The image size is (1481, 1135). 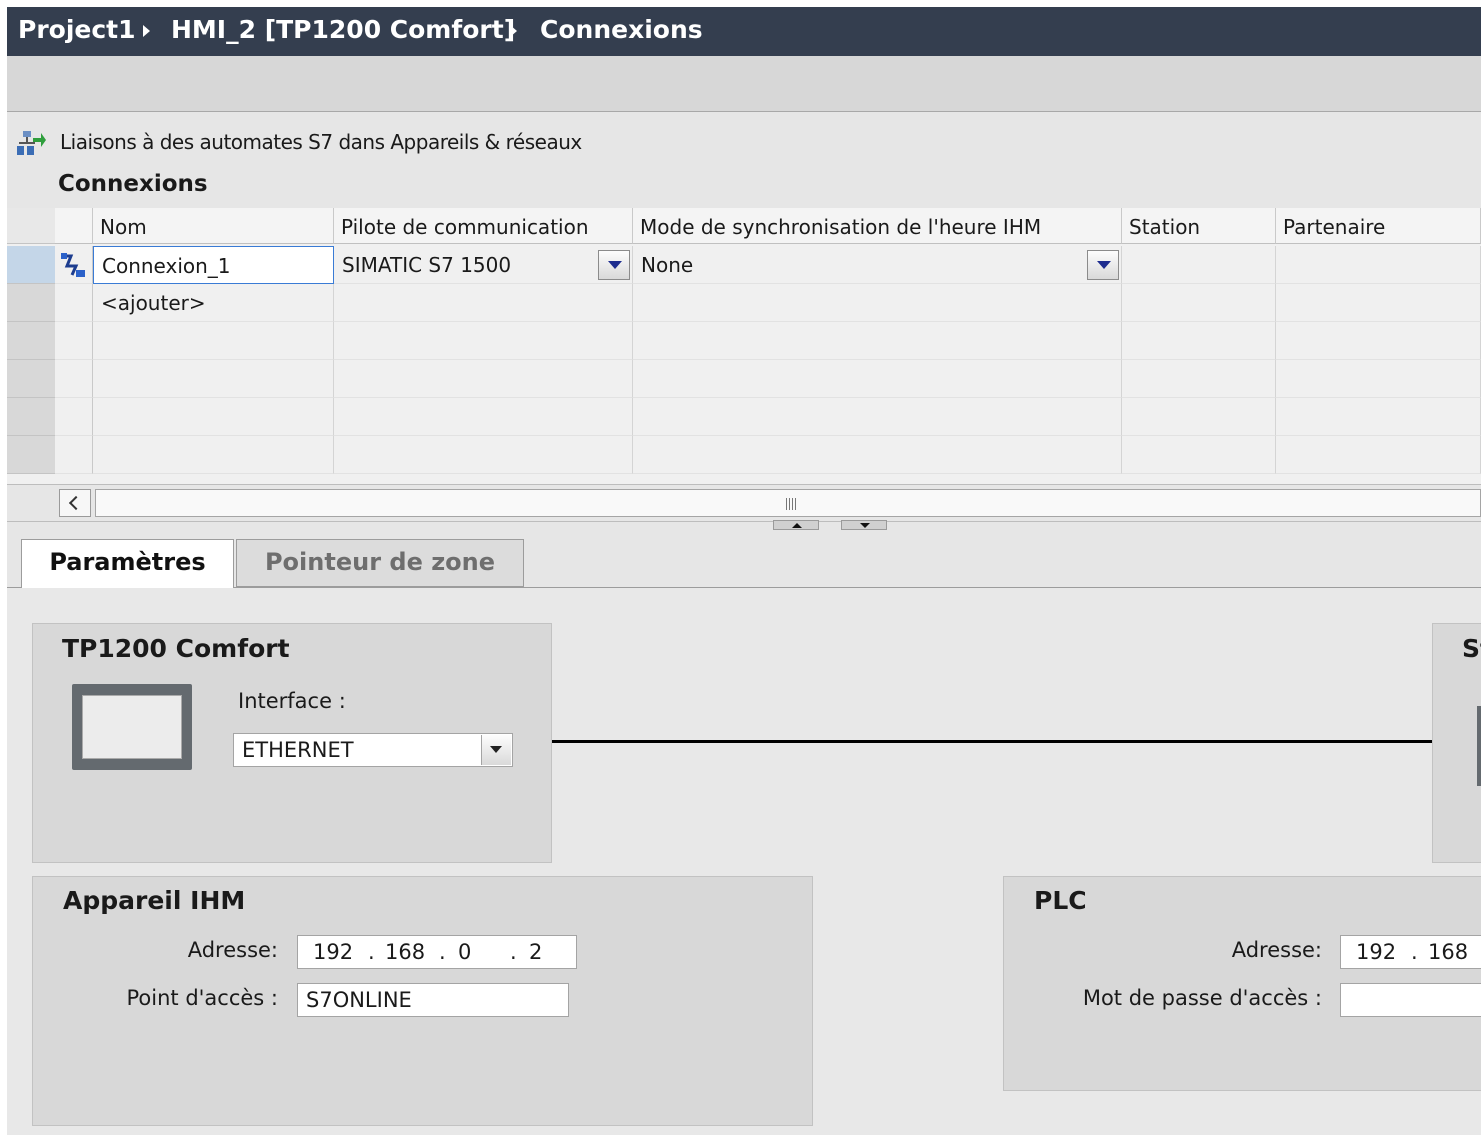 I want to click on properties-tabs: Paramètres Pointeur de zone, so click(x=744, y=559).